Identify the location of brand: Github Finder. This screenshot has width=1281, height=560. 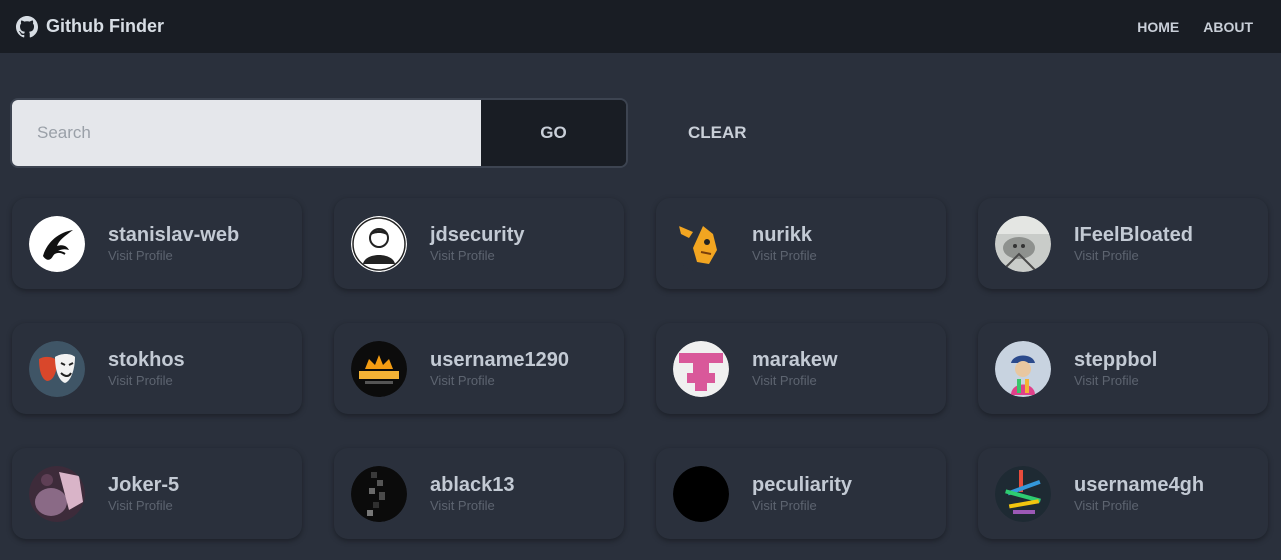
(90, 26).